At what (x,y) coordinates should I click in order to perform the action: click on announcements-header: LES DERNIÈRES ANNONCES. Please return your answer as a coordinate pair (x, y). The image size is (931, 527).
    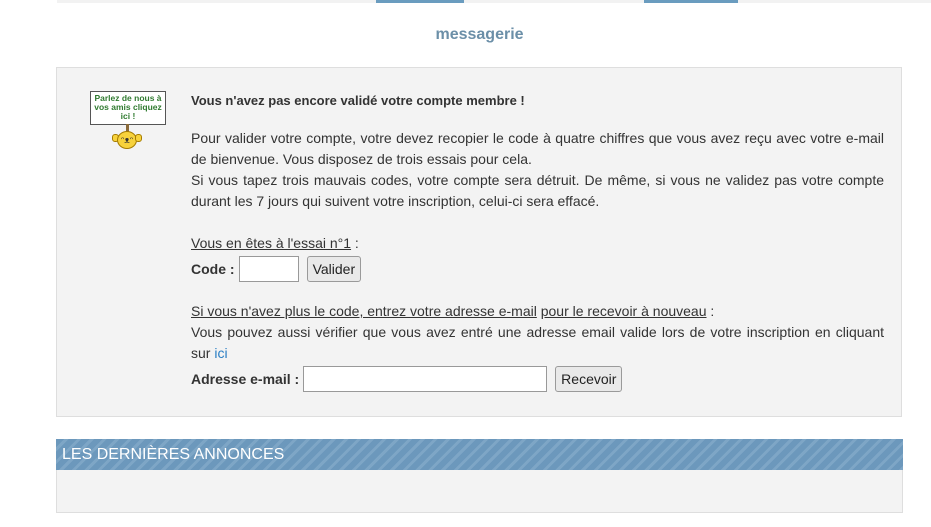
    Looking at the image, I should click on (479, 454).